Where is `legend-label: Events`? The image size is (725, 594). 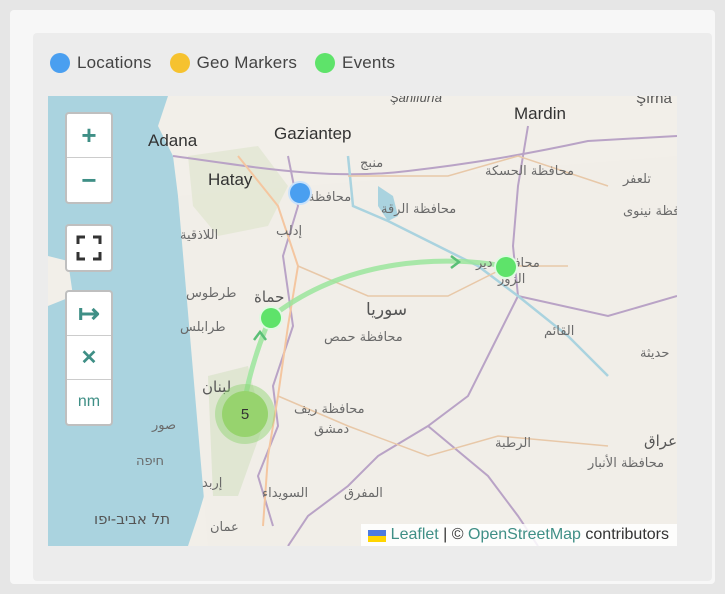
legend-label: Events is located at coordinates (369, 62).